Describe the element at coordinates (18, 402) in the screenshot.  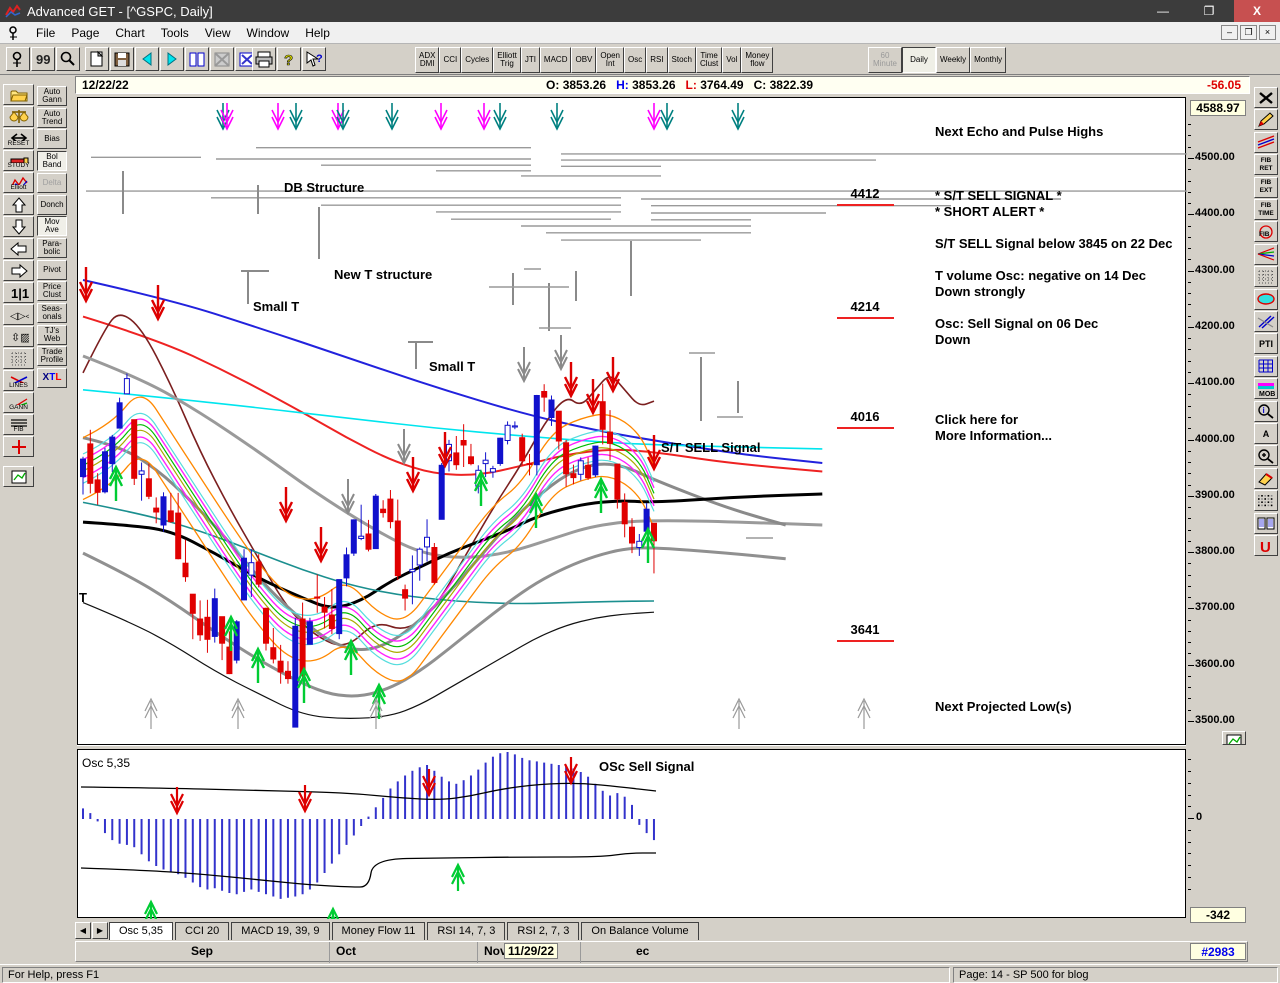
I see `gann-button: GANN` at that location.